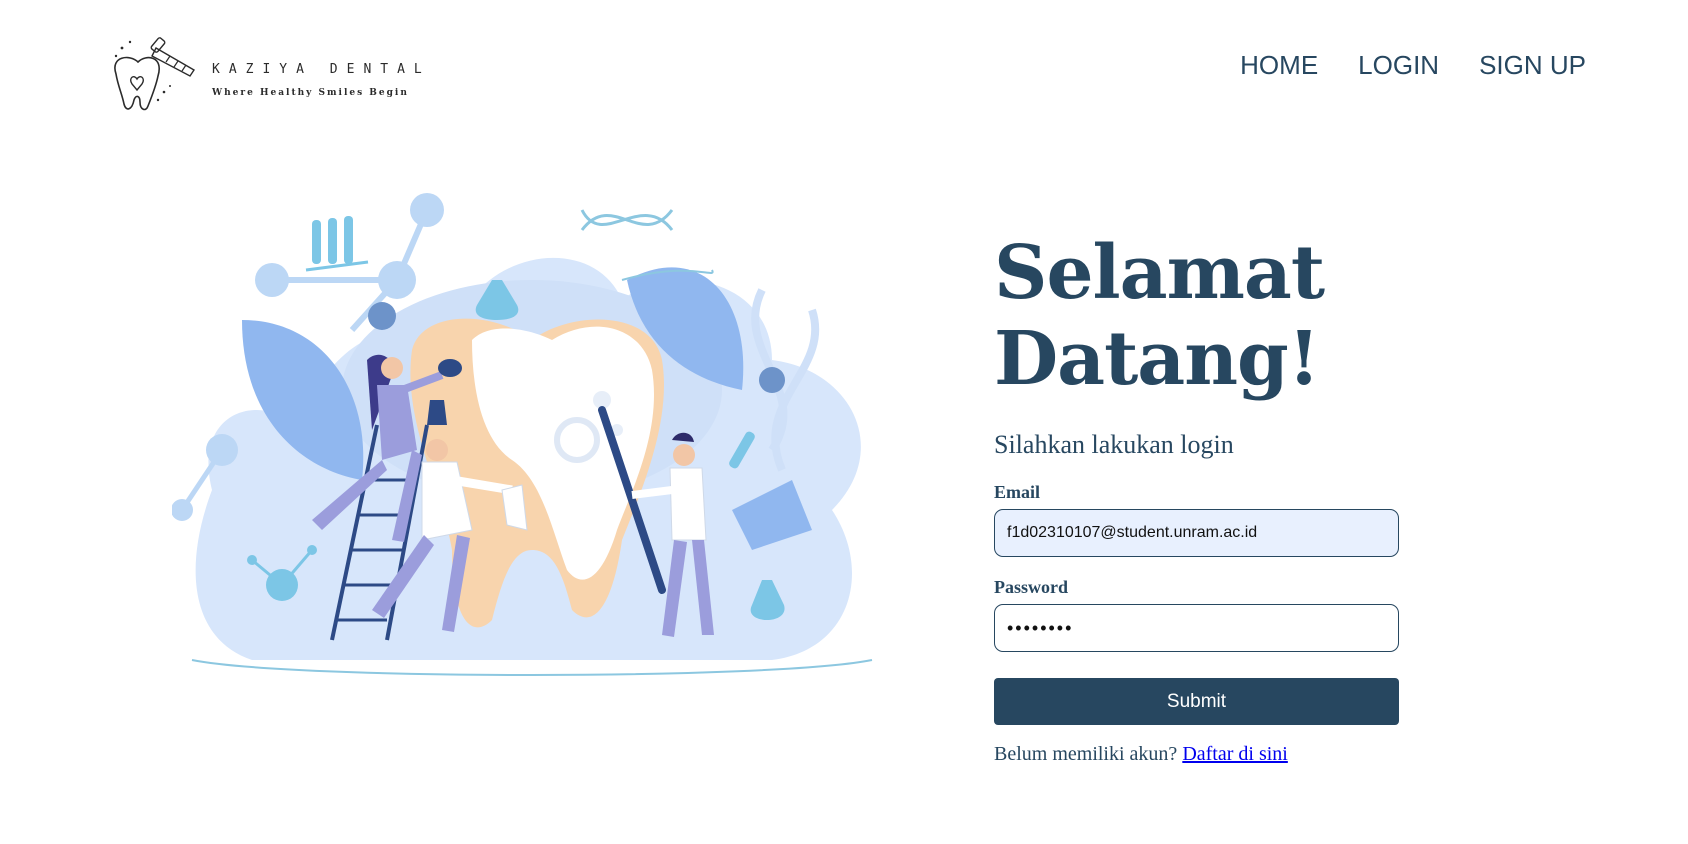  What do you see at coordinates (1235, 754) in the screenshot?
I see `signup-link: Daftar di sini` at bounding box center [1235, 754].